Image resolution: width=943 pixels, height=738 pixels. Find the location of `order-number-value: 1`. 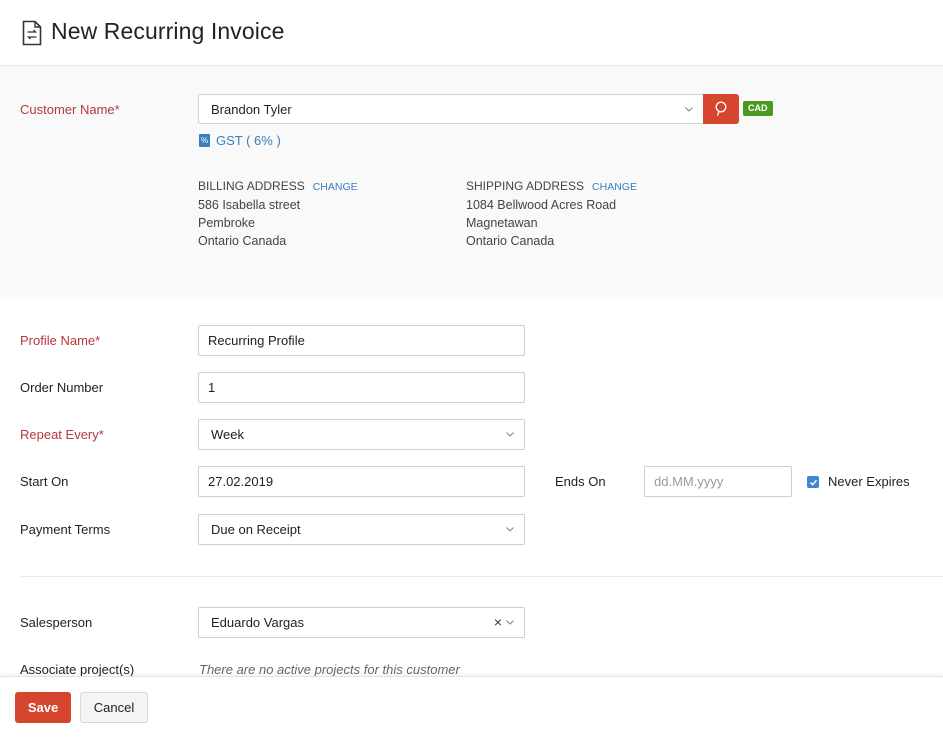

order-number-value: 1 is located at coordinates (212, 387).